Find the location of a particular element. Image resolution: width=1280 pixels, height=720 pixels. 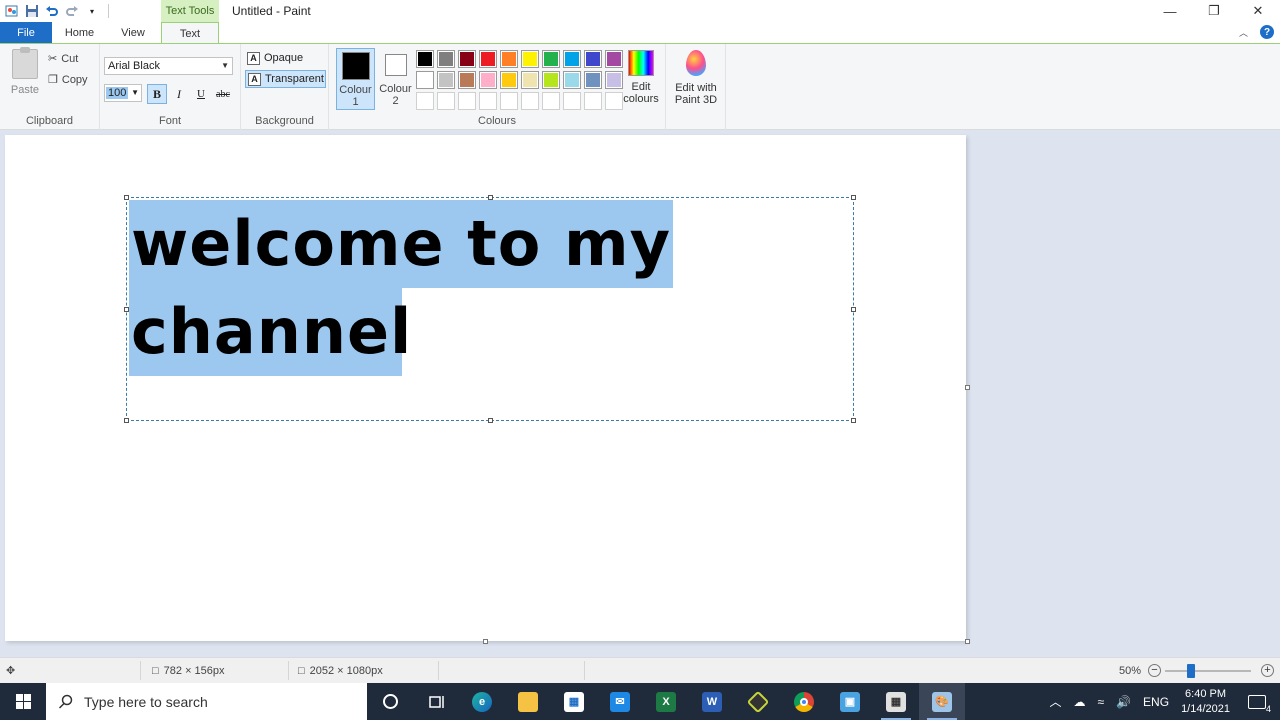

resize-handle-e is located at coordinates (853, 309).